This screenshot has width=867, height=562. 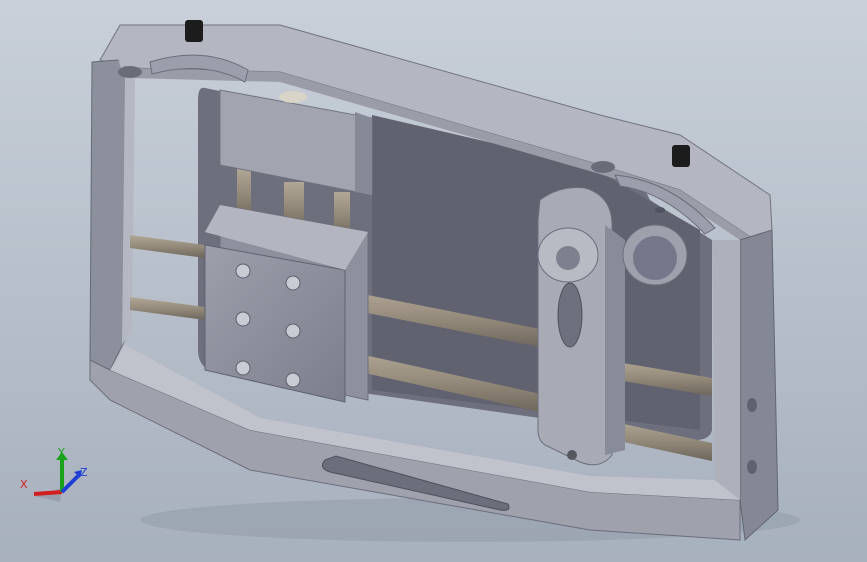 What do you see at coordinates (54, 474) in the screenshot?
I see `axis-triad: X Y Z` at bounding box center [54, 474].